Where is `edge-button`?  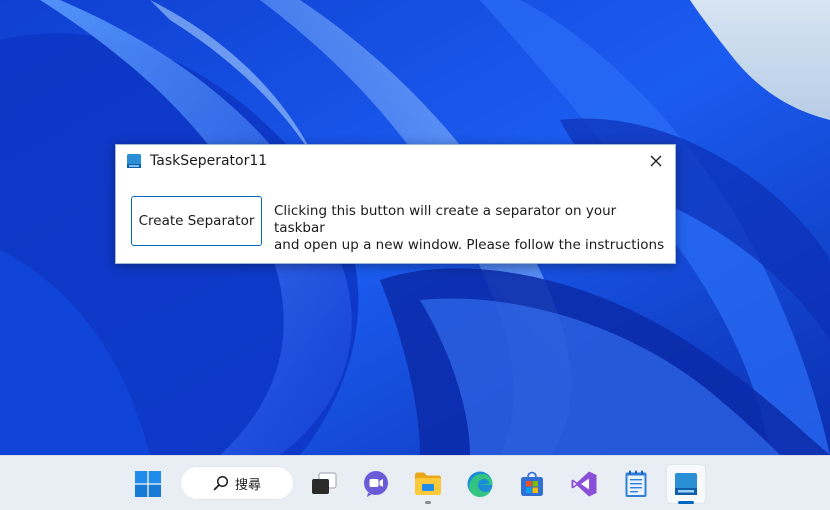
edge-button is located at coordinates (480, 484).